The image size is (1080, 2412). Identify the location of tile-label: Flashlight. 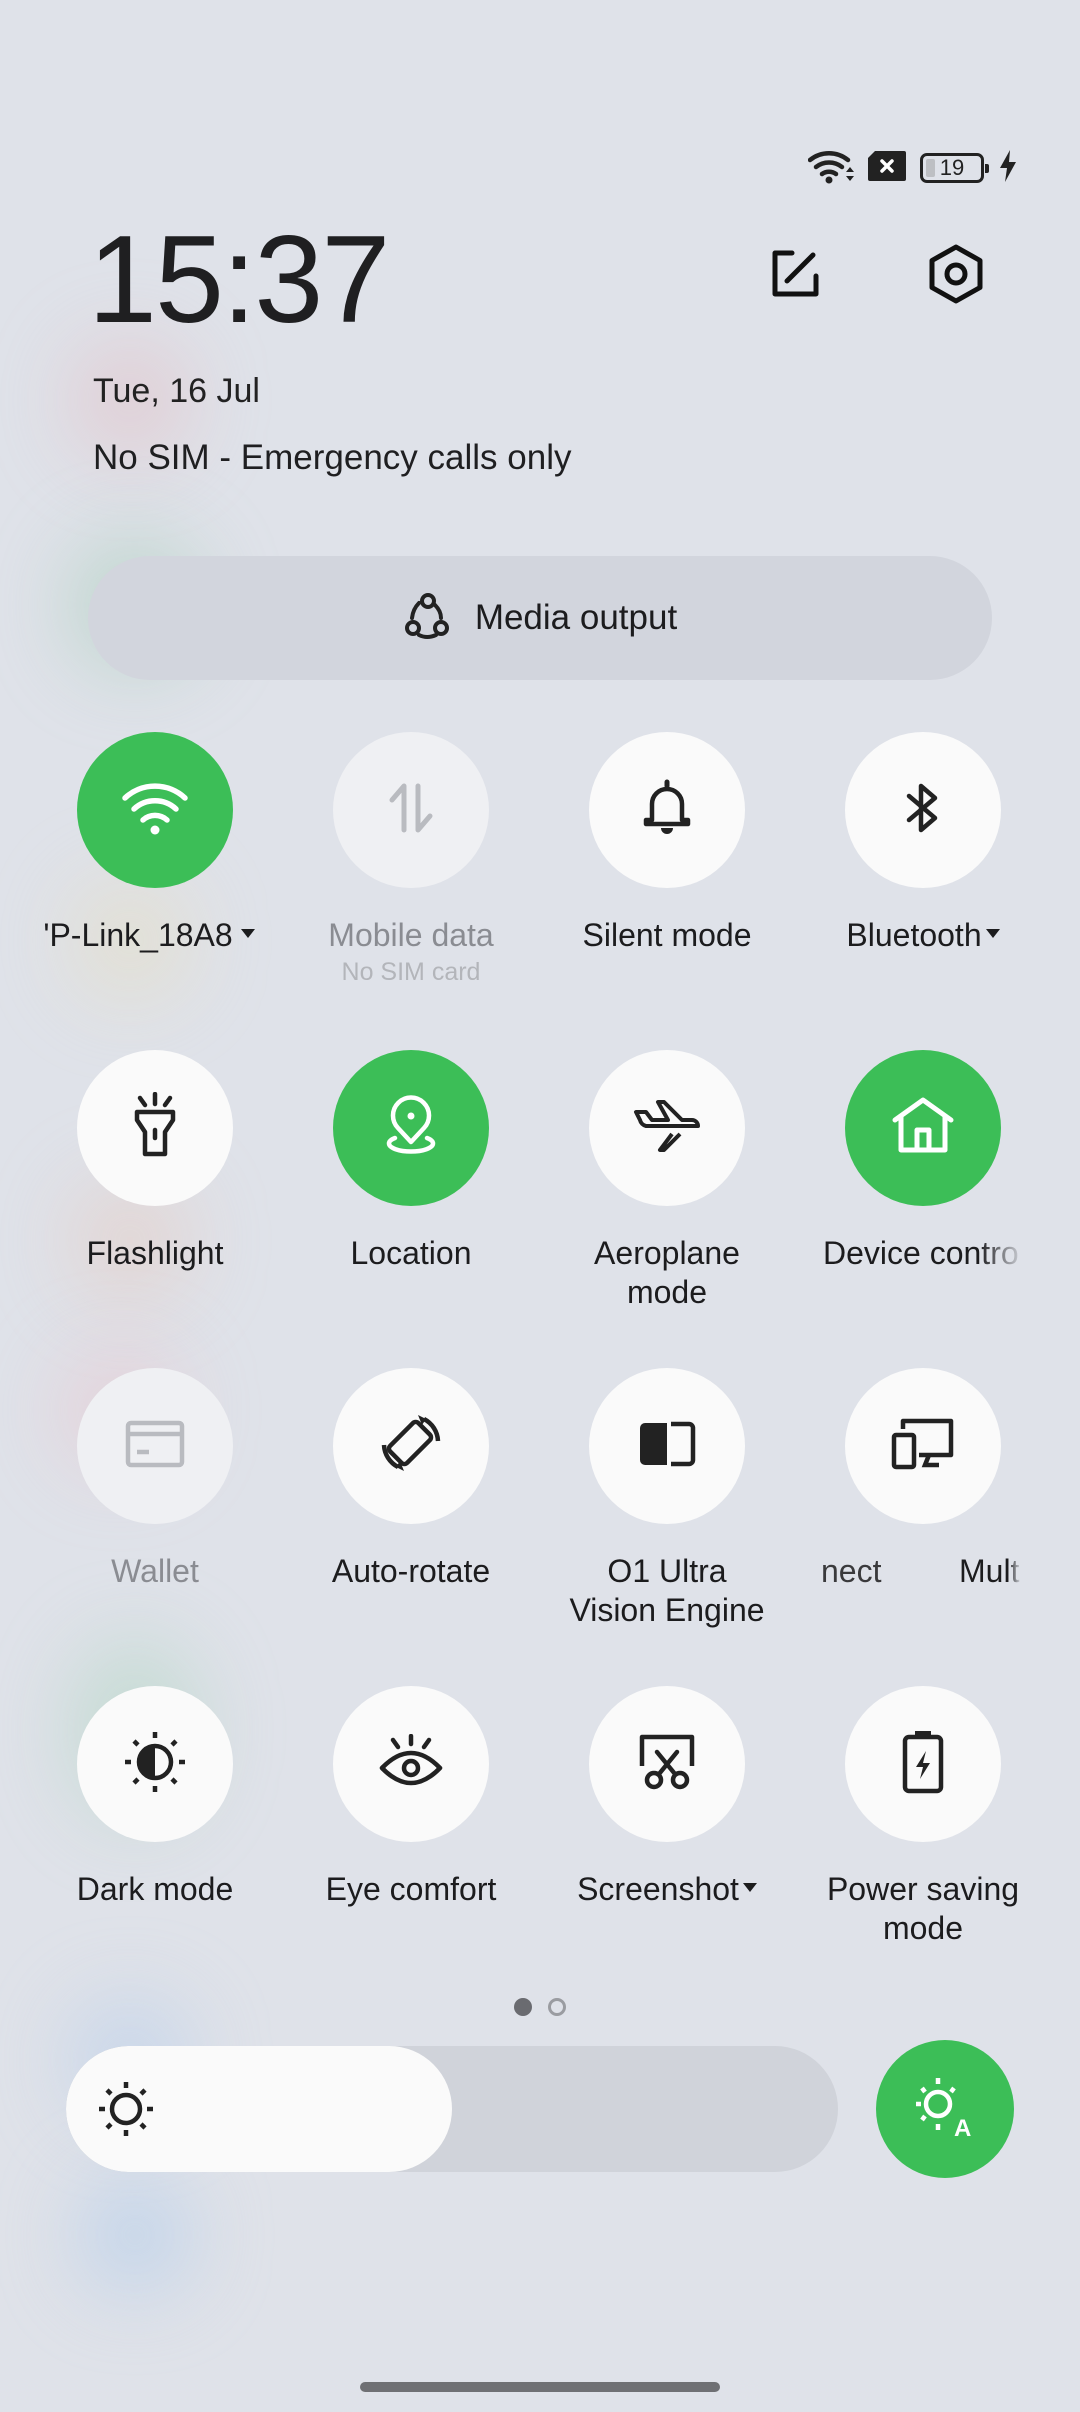
(155, 1253).